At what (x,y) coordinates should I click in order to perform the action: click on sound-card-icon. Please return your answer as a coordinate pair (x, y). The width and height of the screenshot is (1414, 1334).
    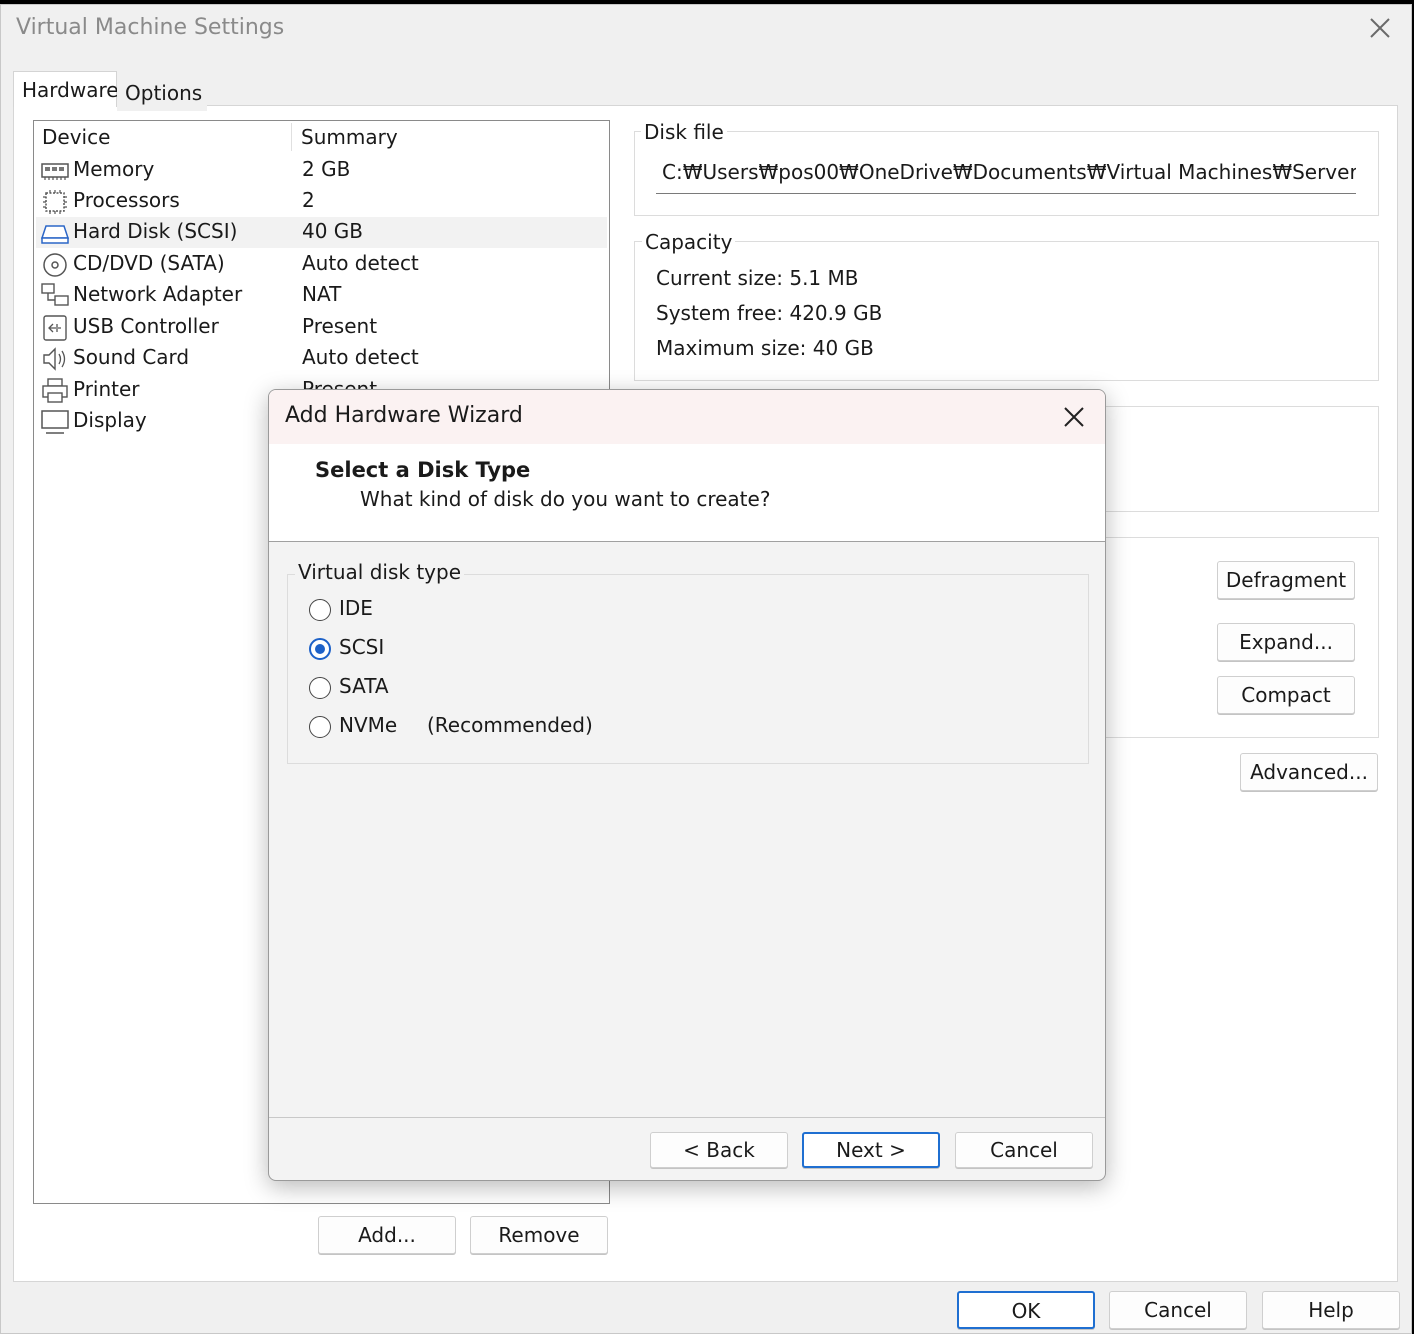
    Looking at the image, I should click on (54, 359).